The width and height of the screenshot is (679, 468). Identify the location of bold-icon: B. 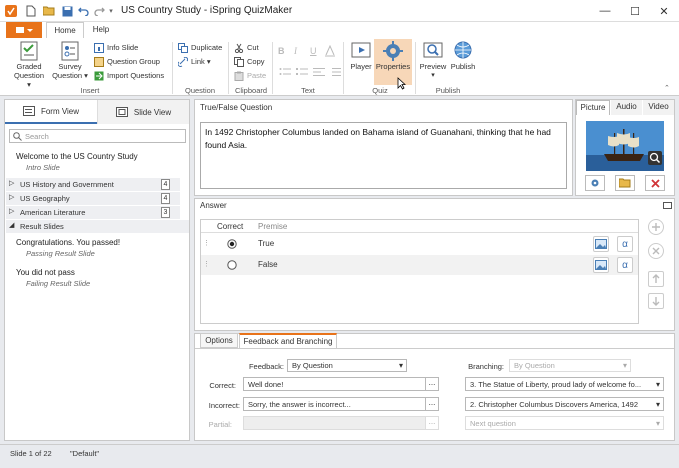
(281, 51).